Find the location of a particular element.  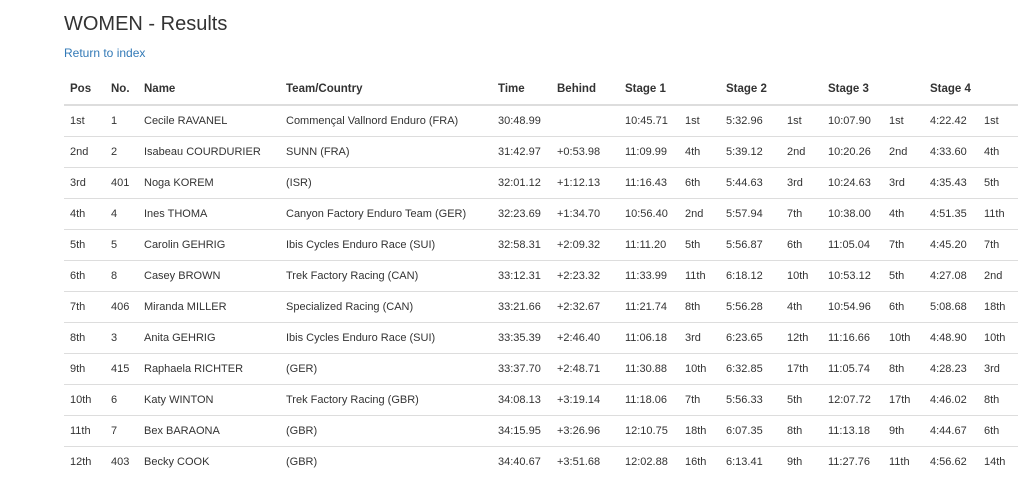

stage3-time-cell: 11:27.76 is located at coordinates (852, 462).